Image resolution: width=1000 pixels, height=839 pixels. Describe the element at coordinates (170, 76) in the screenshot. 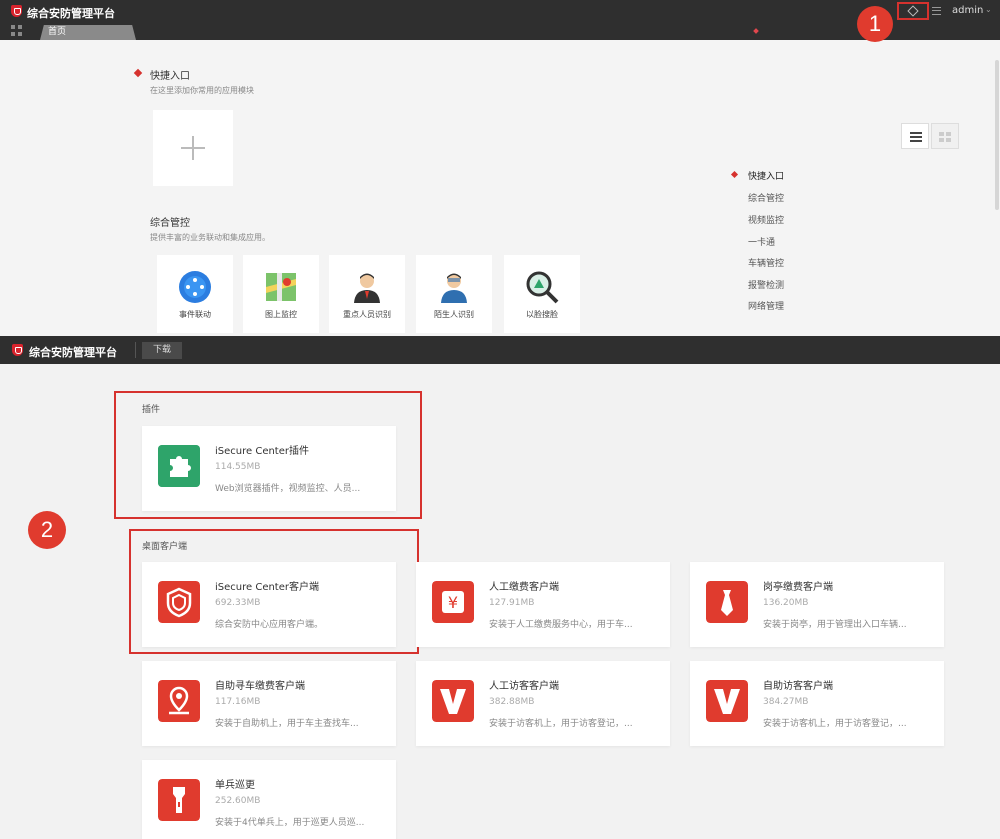

I see `quick-entry-title: 快捷入口` at that location.